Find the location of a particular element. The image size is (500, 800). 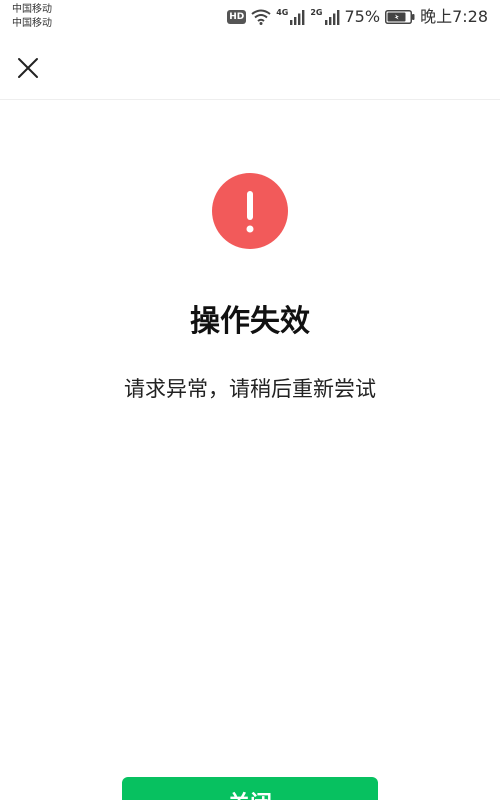

battery-percentage: 75% is located at coordinates (362, 16).